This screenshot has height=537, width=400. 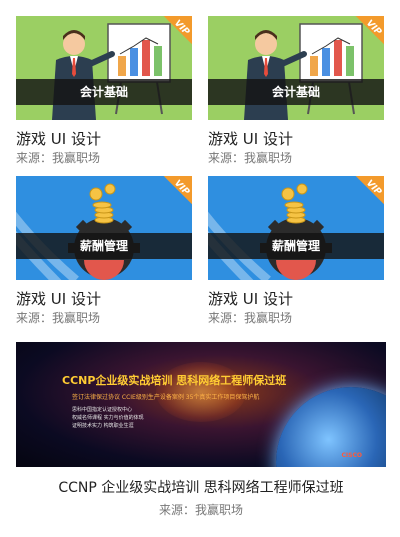 I want to click on cisco-logo: CISCO, so click(x=351, y=455).